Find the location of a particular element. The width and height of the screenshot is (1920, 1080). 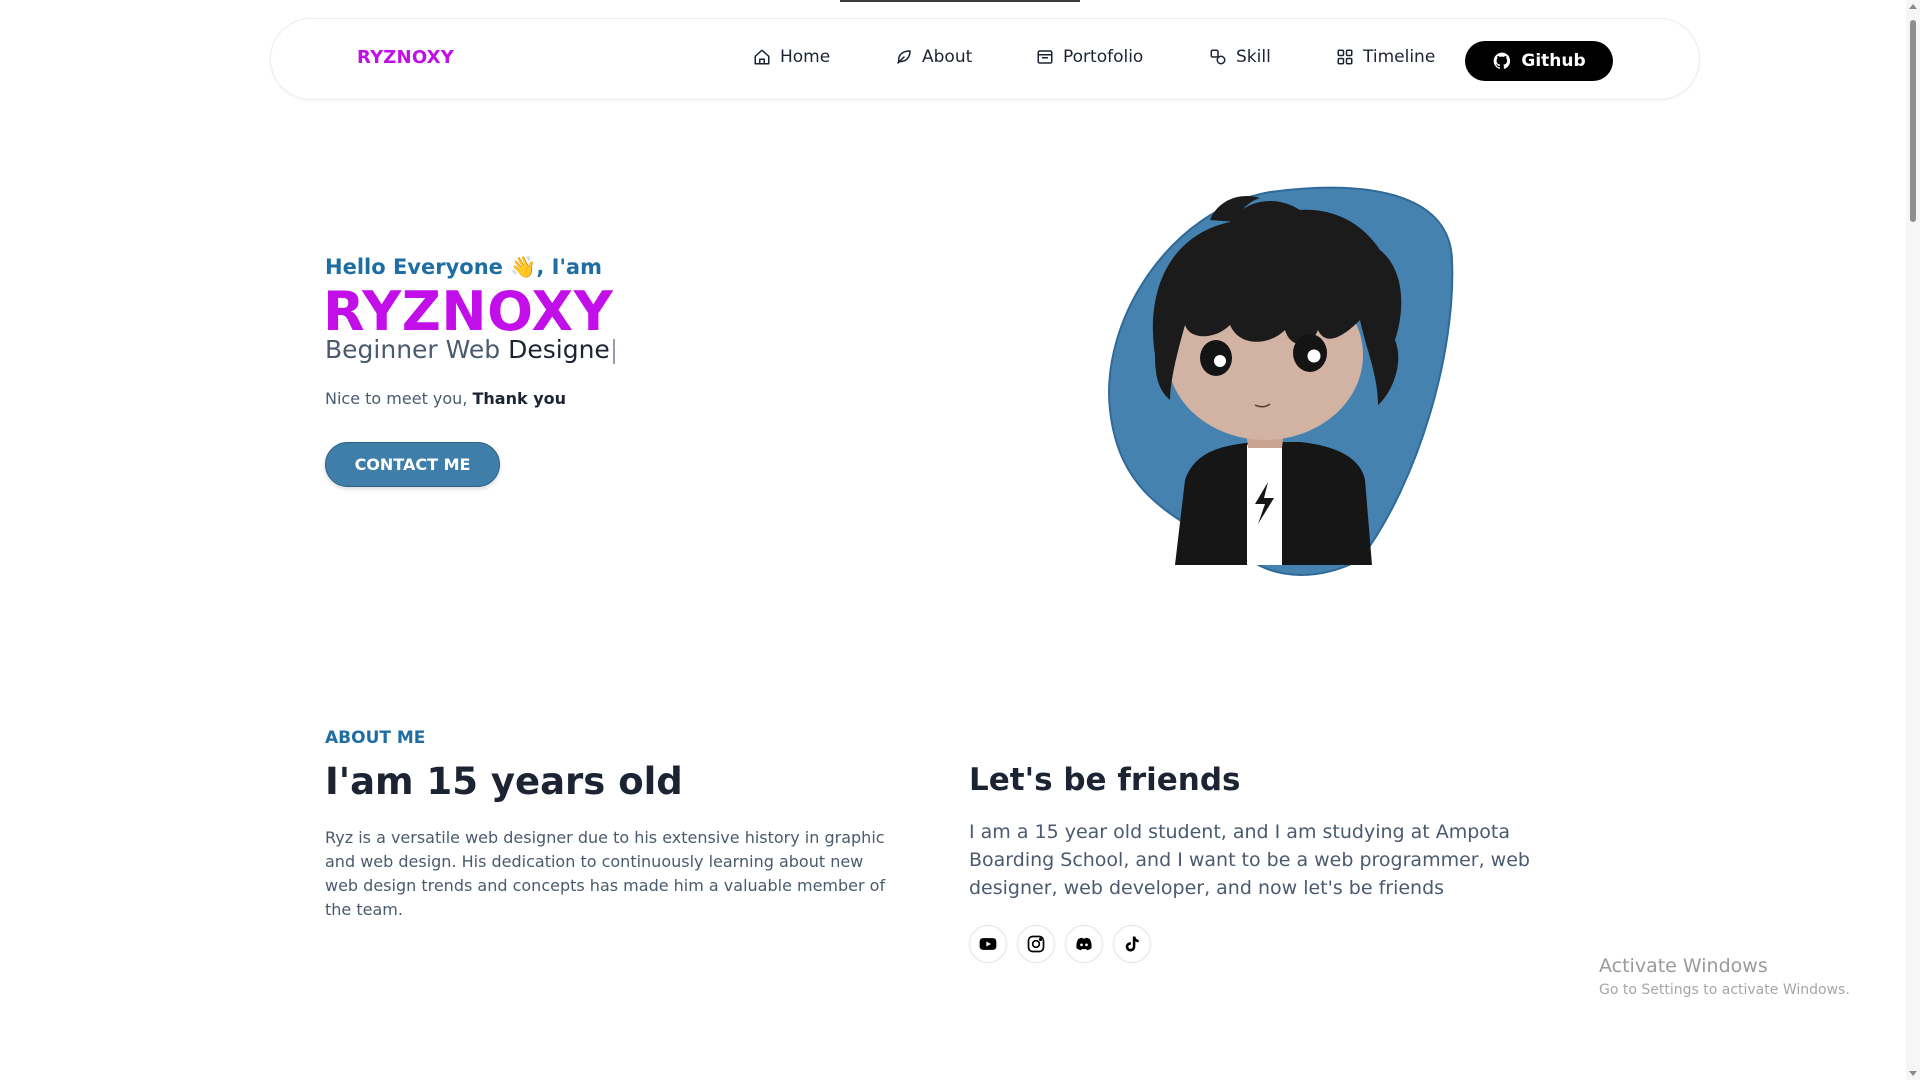

instagram-link is located at coordinates (1036, 944).